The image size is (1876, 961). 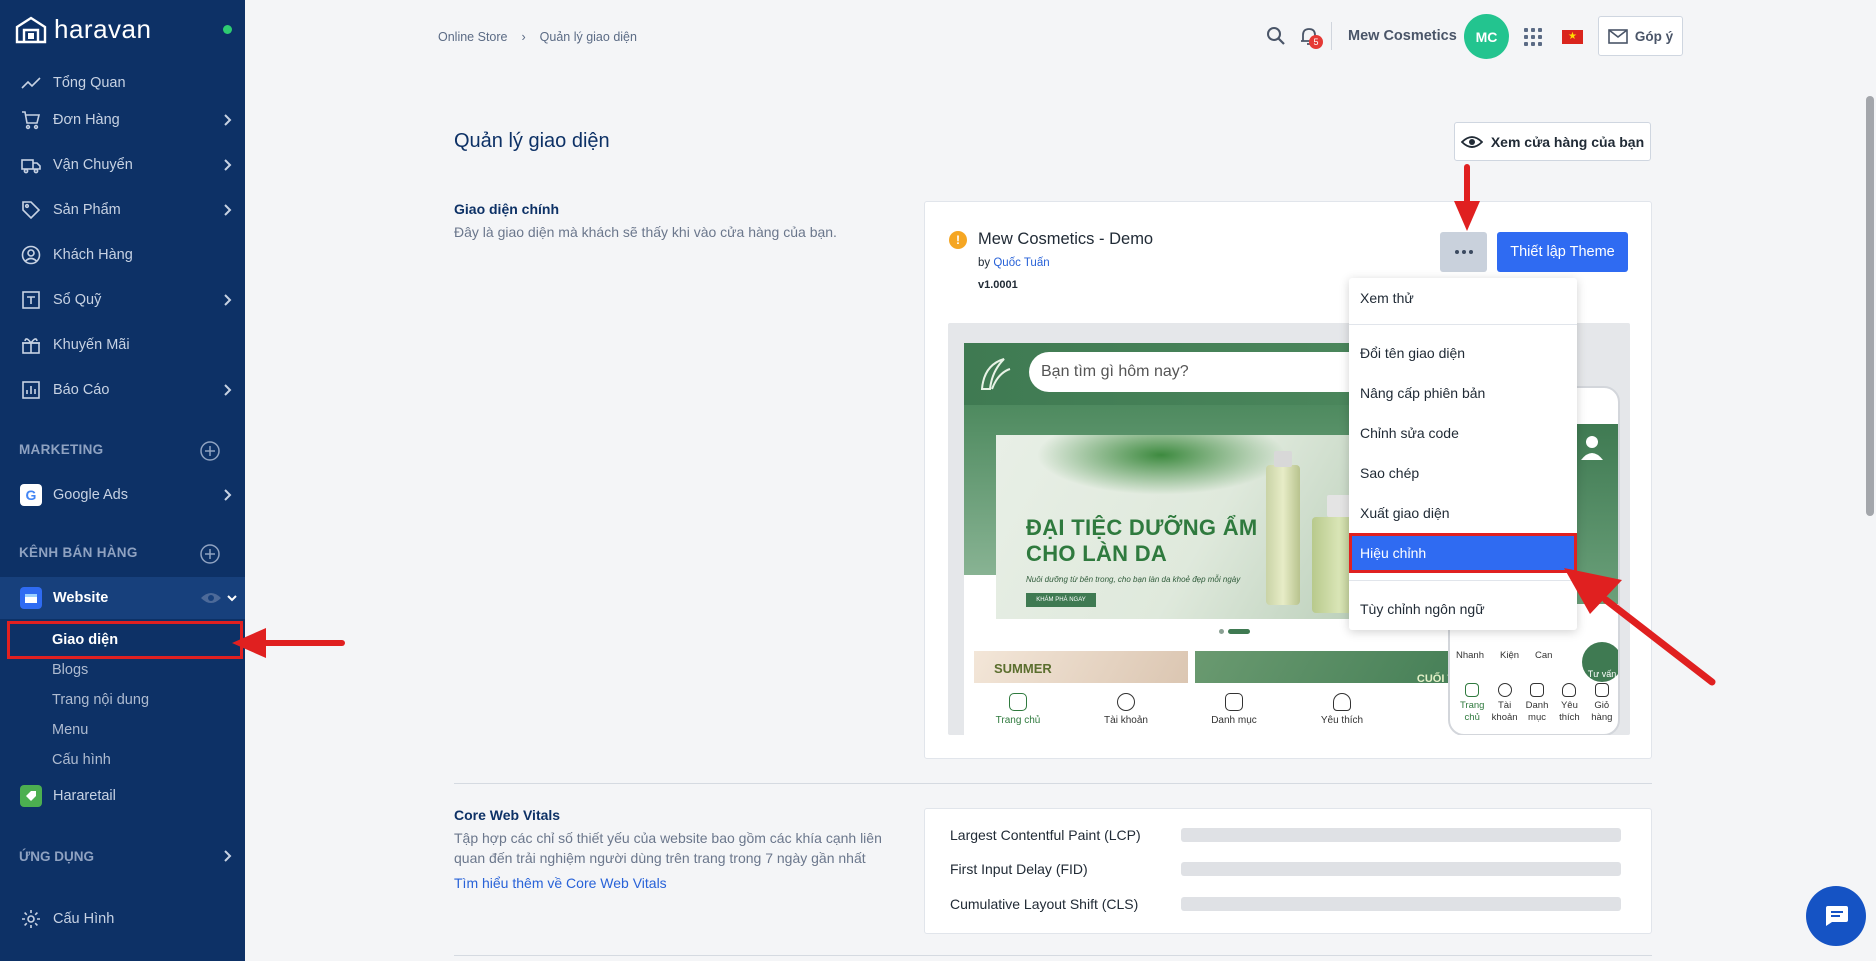 I want to click on user-circle-icon, so click(x=31, y=255).